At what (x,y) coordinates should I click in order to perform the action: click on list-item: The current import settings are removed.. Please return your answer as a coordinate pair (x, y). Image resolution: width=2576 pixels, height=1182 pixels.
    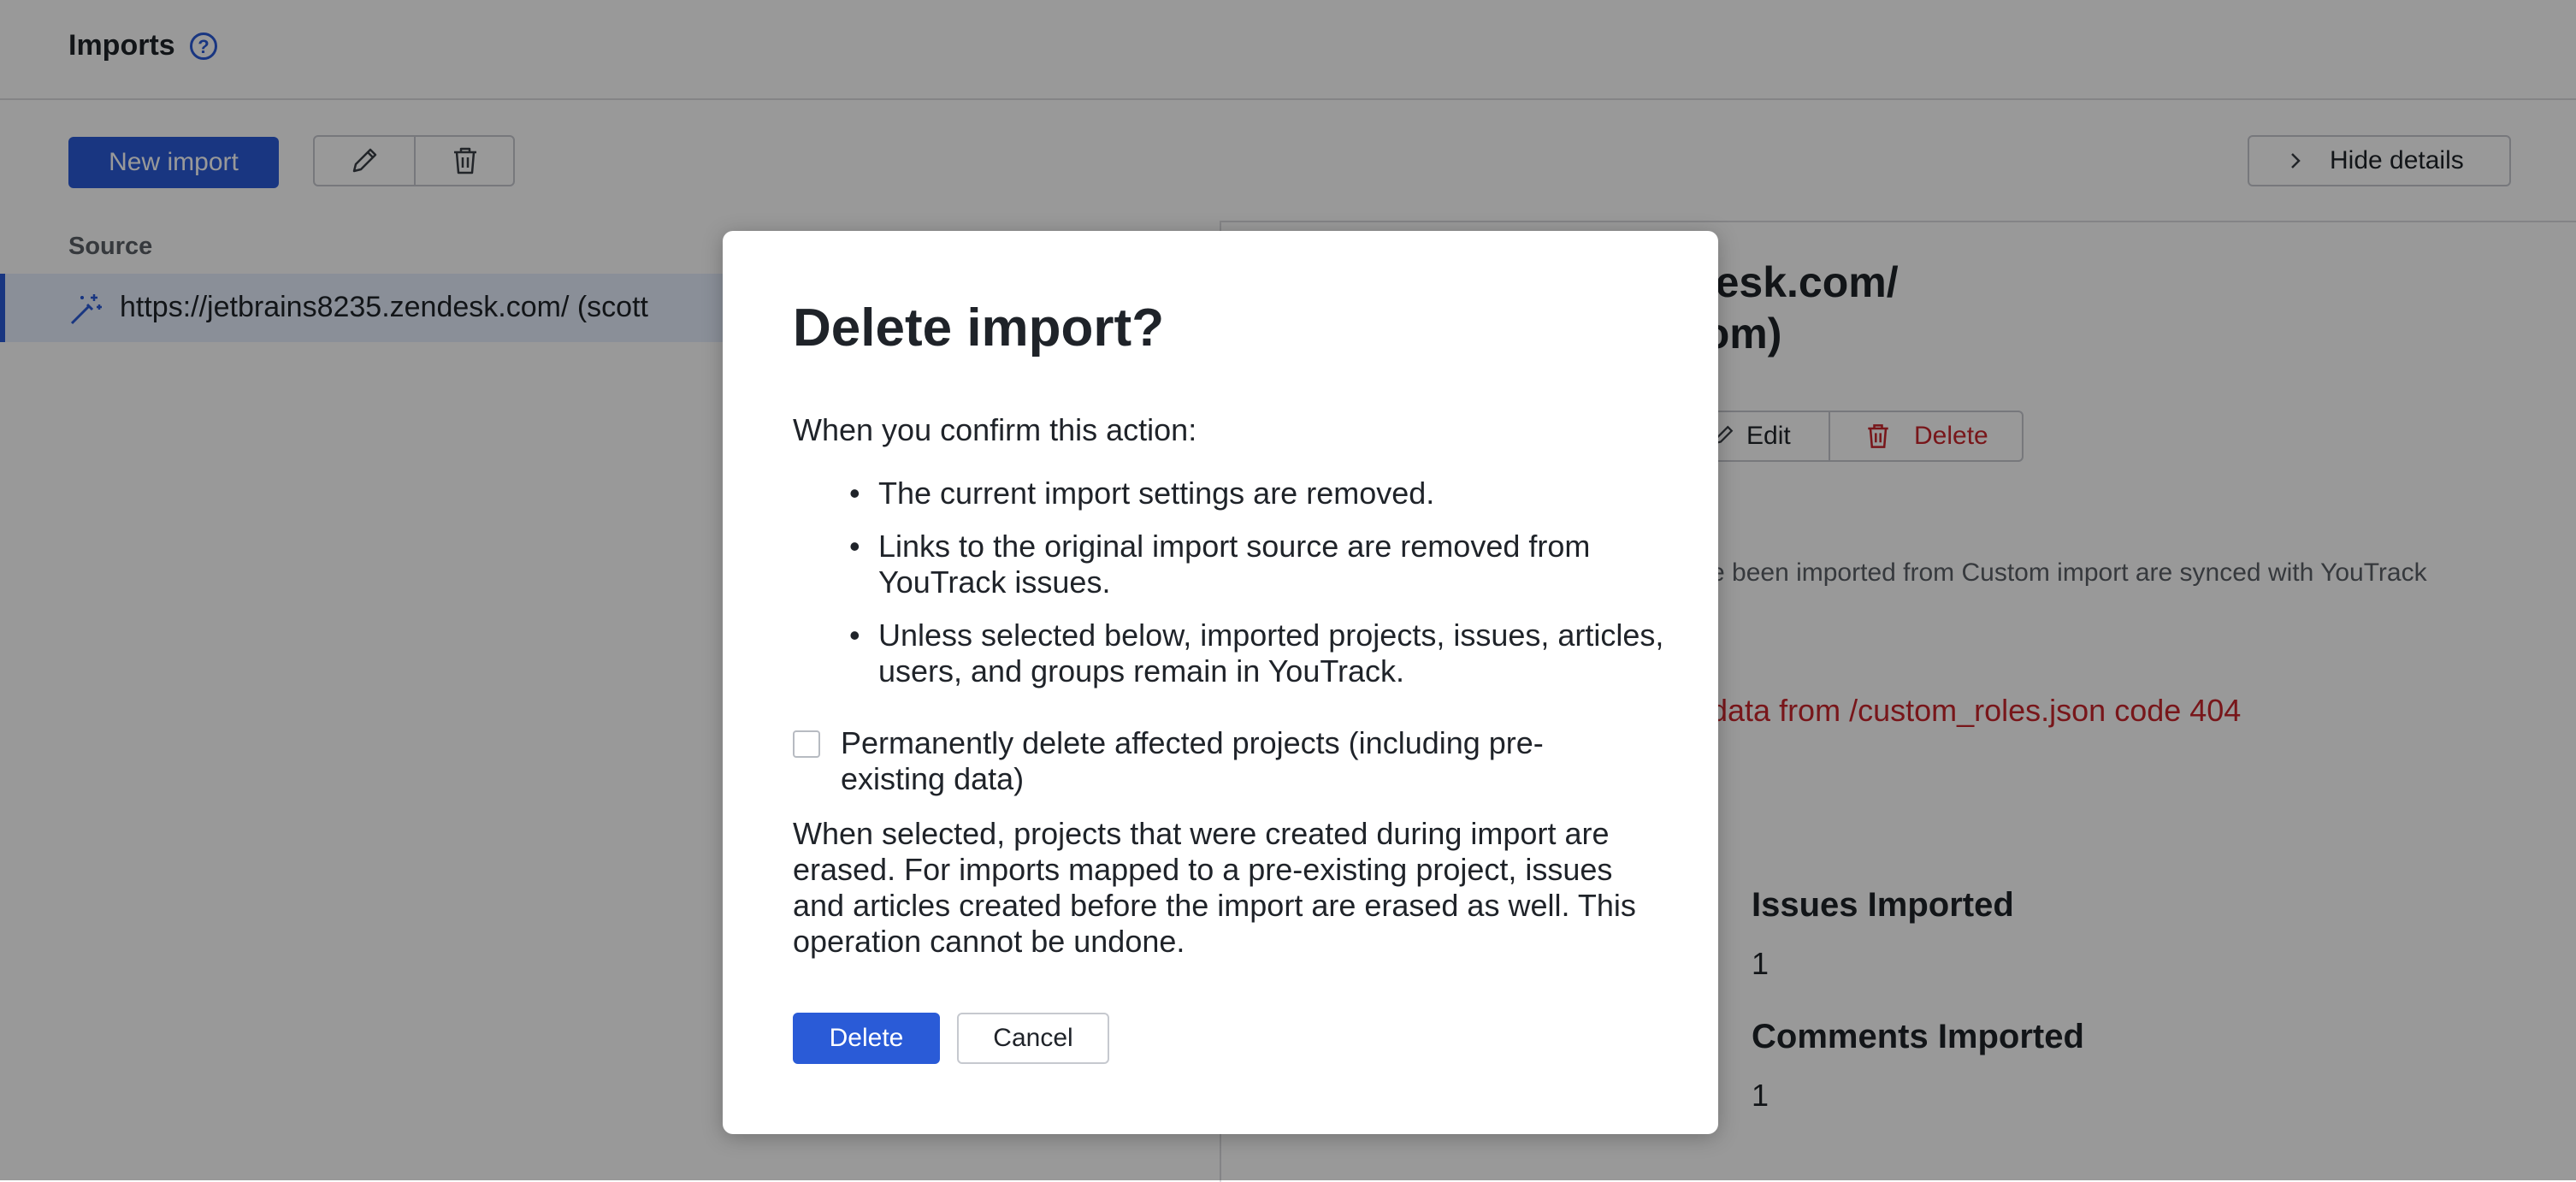
    Looking at the image, I should click on (1229, 493).